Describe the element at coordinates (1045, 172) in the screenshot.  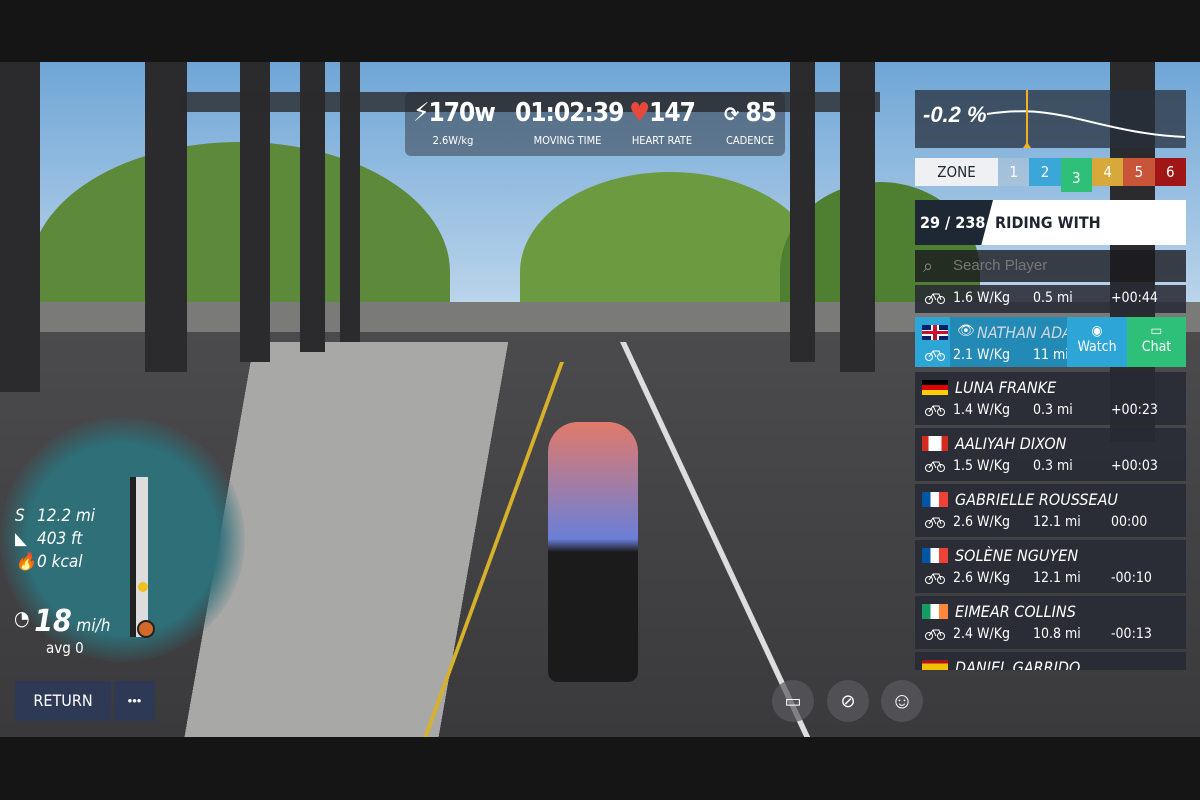
I see `zone-2: 2` at that location.